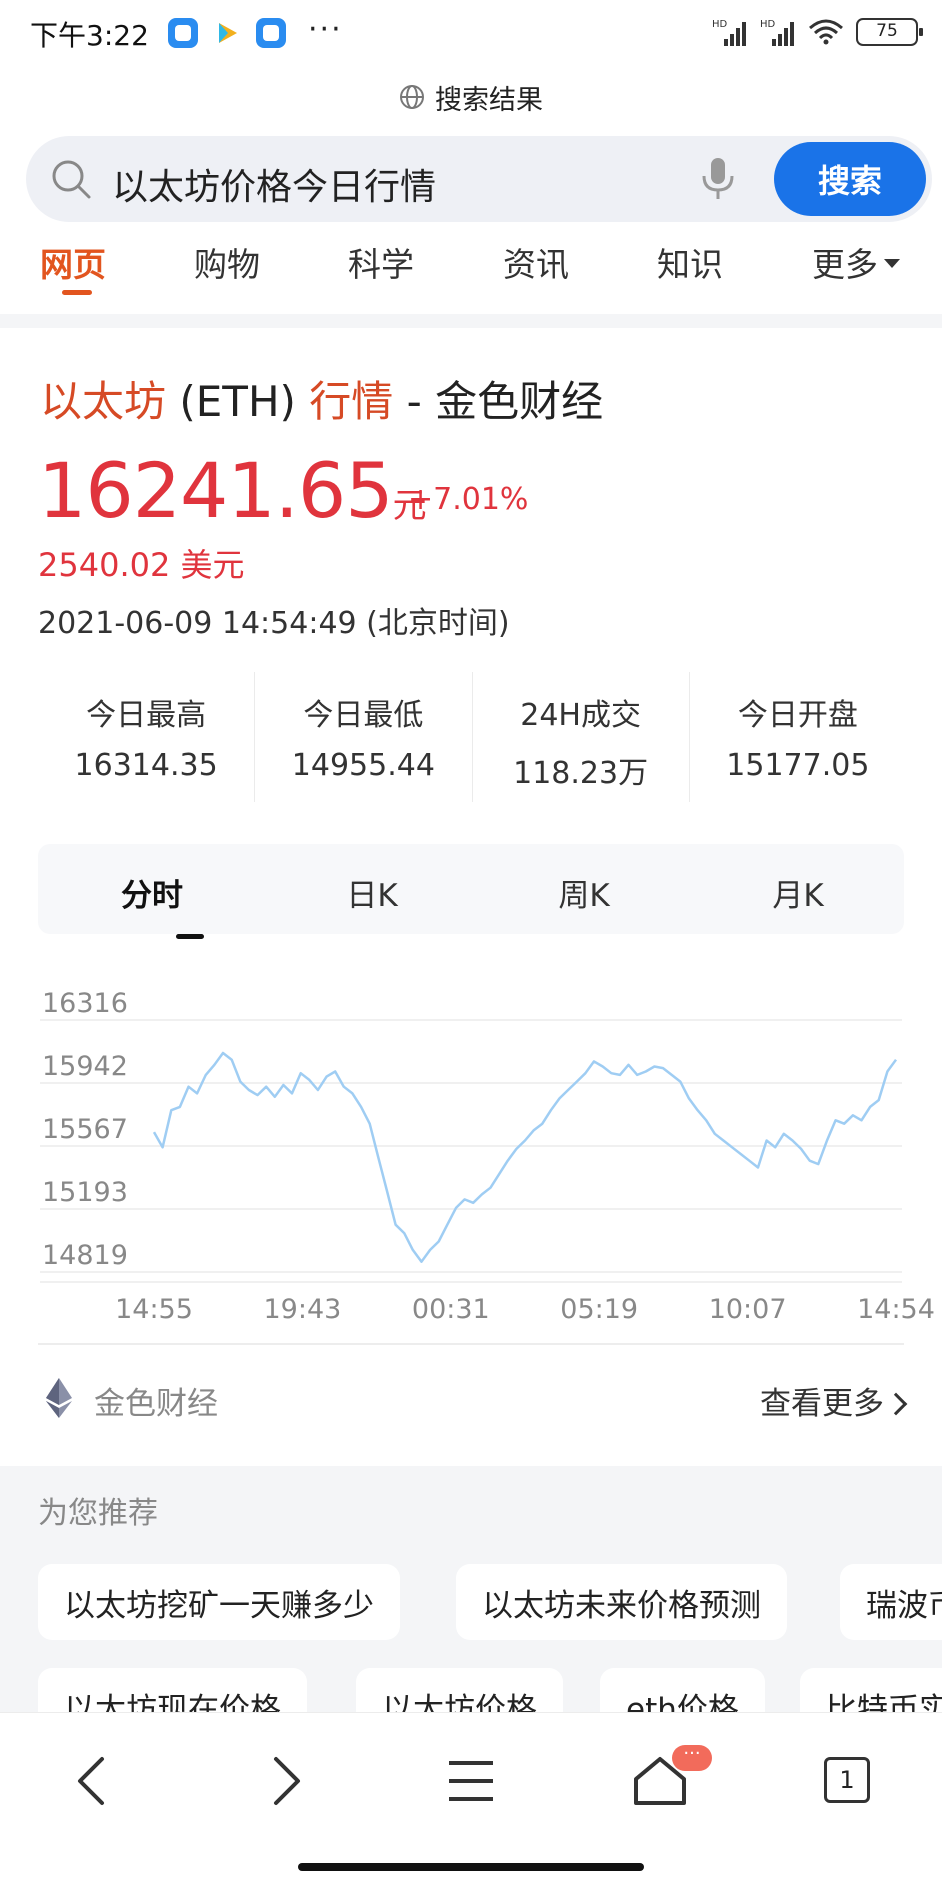 The width and height of the screenshot is (942, 1884). What do you see at coordinates (412, 97) in the screenshot?
I see `globe-icon` at bounding box center [412, 97].